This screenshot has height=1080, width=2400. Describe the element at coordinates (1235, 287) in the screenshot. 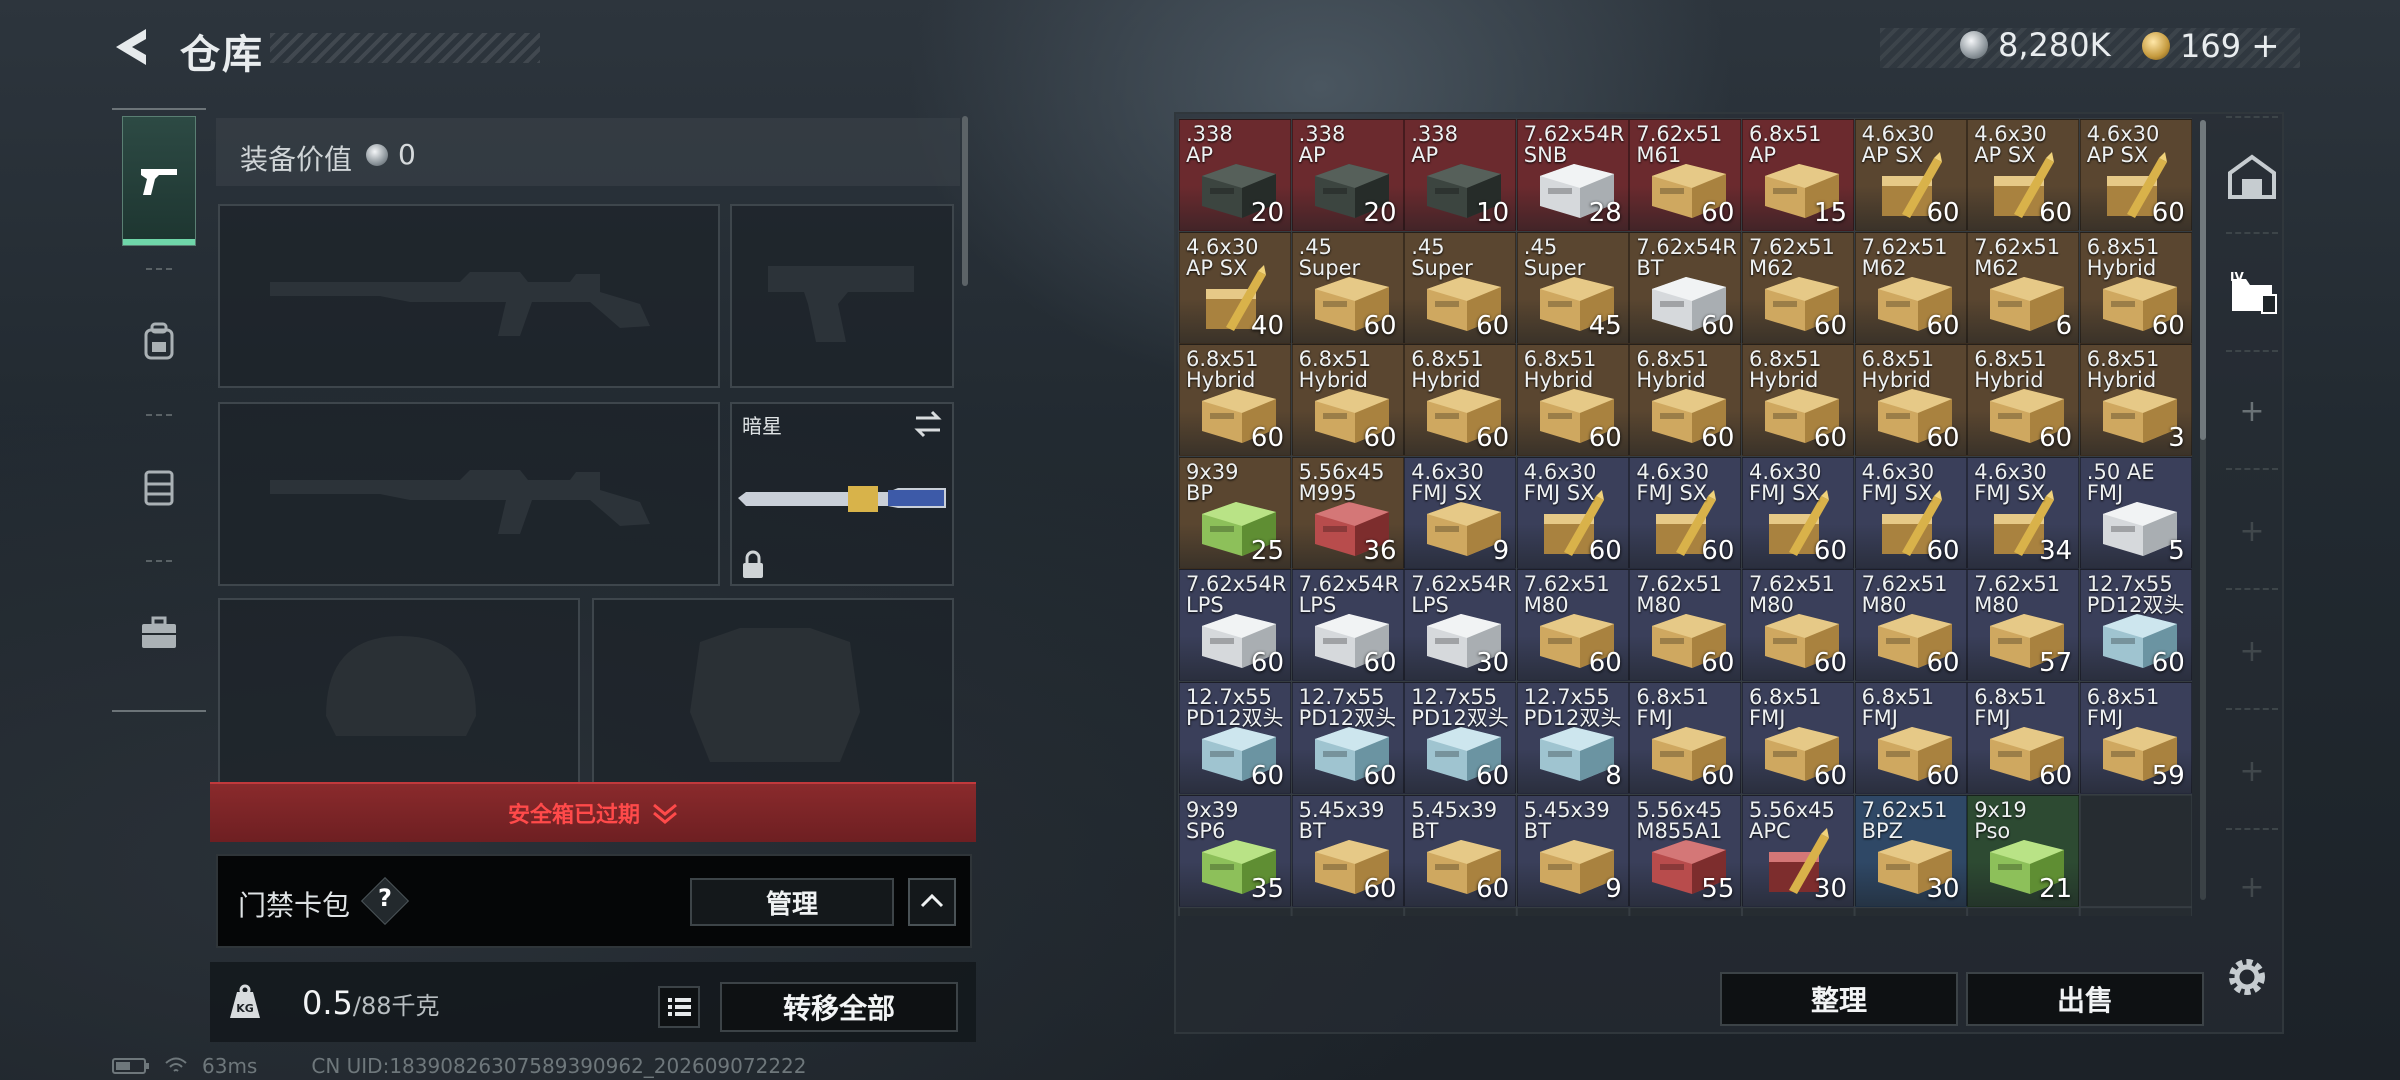

I see `inventory-item: 4.6x30 AP SX 40` at that location.